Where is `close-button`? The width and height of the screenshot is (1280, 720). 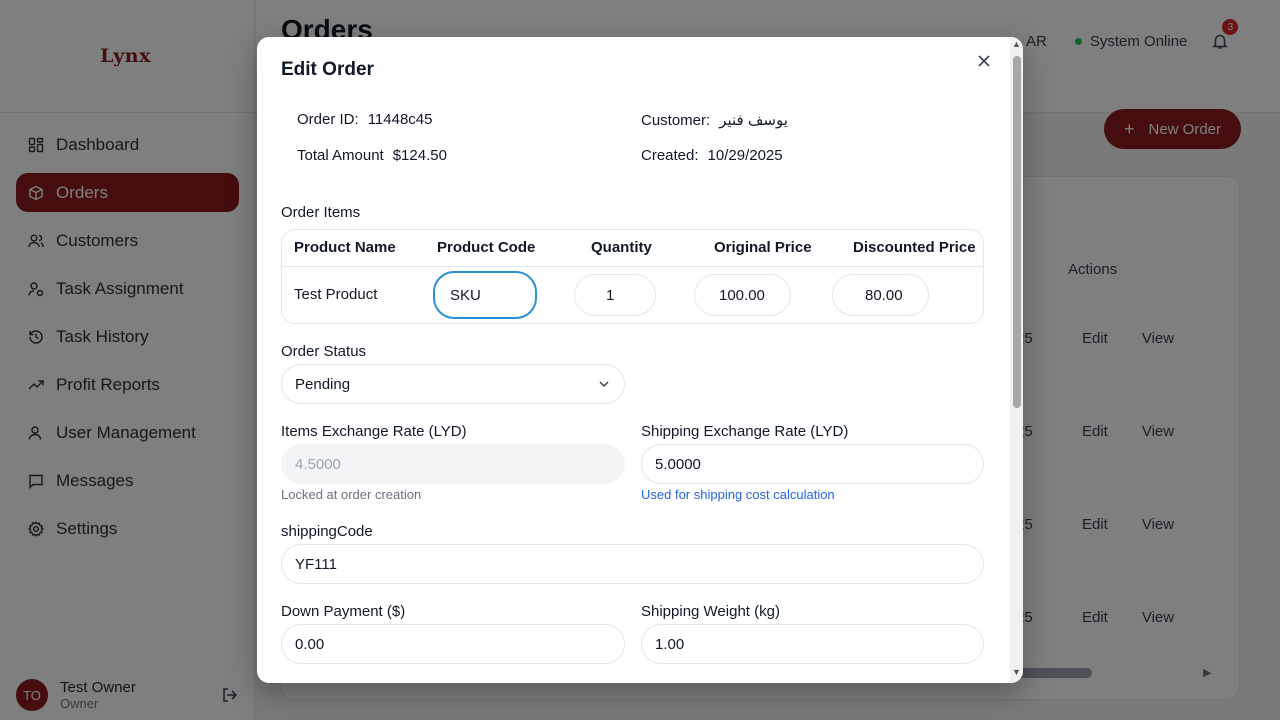
close-button is located at coordinates (984, 61).